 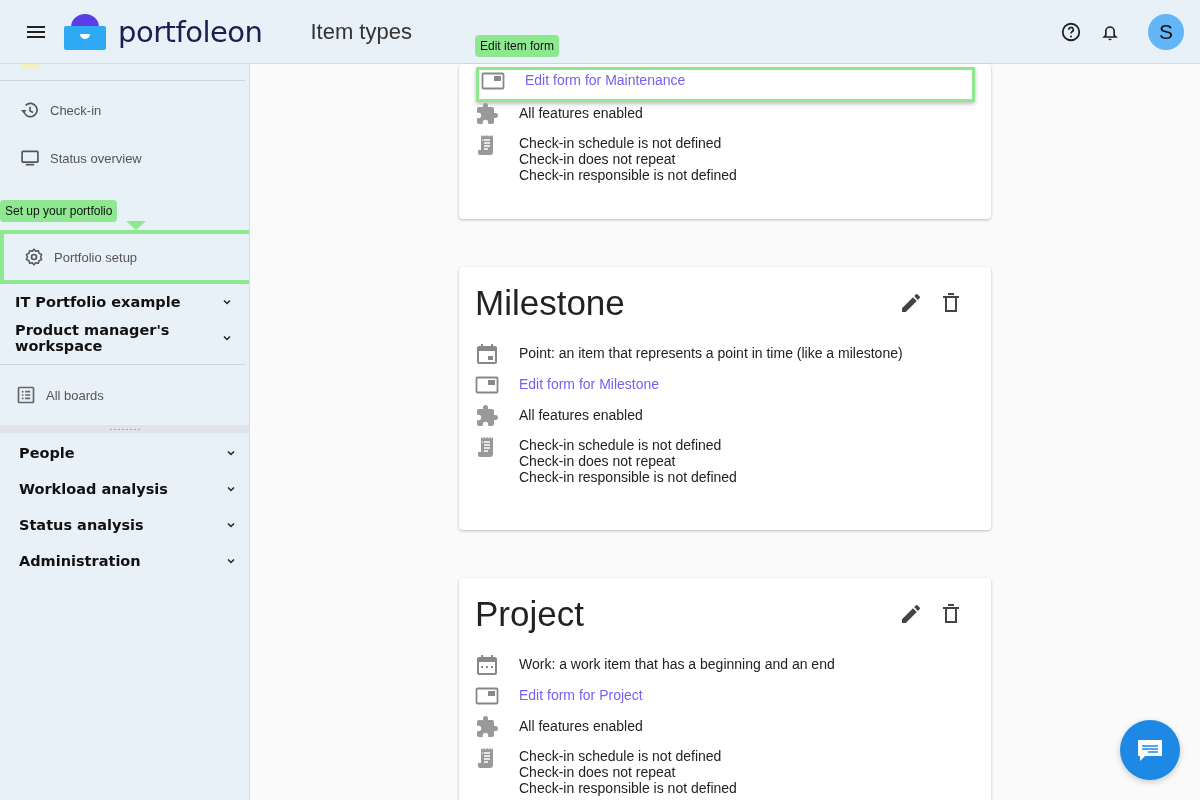 I want to click on section-title: People, so click(x=47, y=453).